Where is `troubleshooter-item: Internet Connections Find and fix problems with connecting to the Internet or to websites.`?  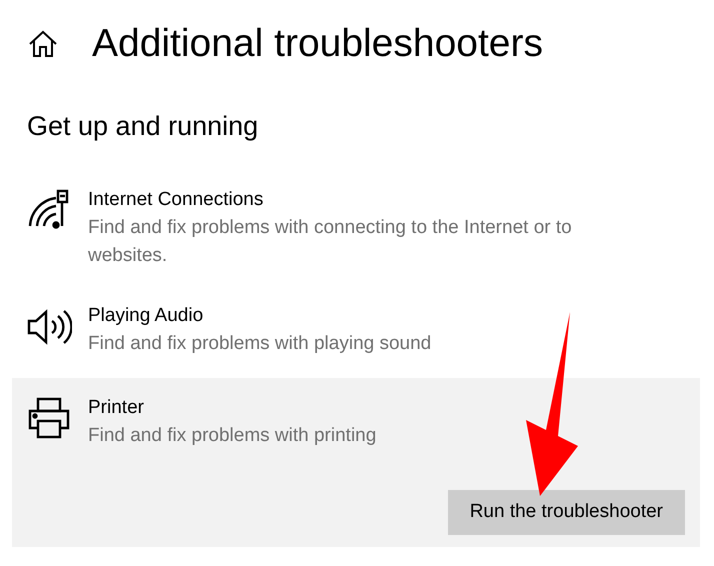
troubleshooter-item: Internet Connections Find and fix problems with connecting to the Internet or to websites. is located at coordinates (357, 228).